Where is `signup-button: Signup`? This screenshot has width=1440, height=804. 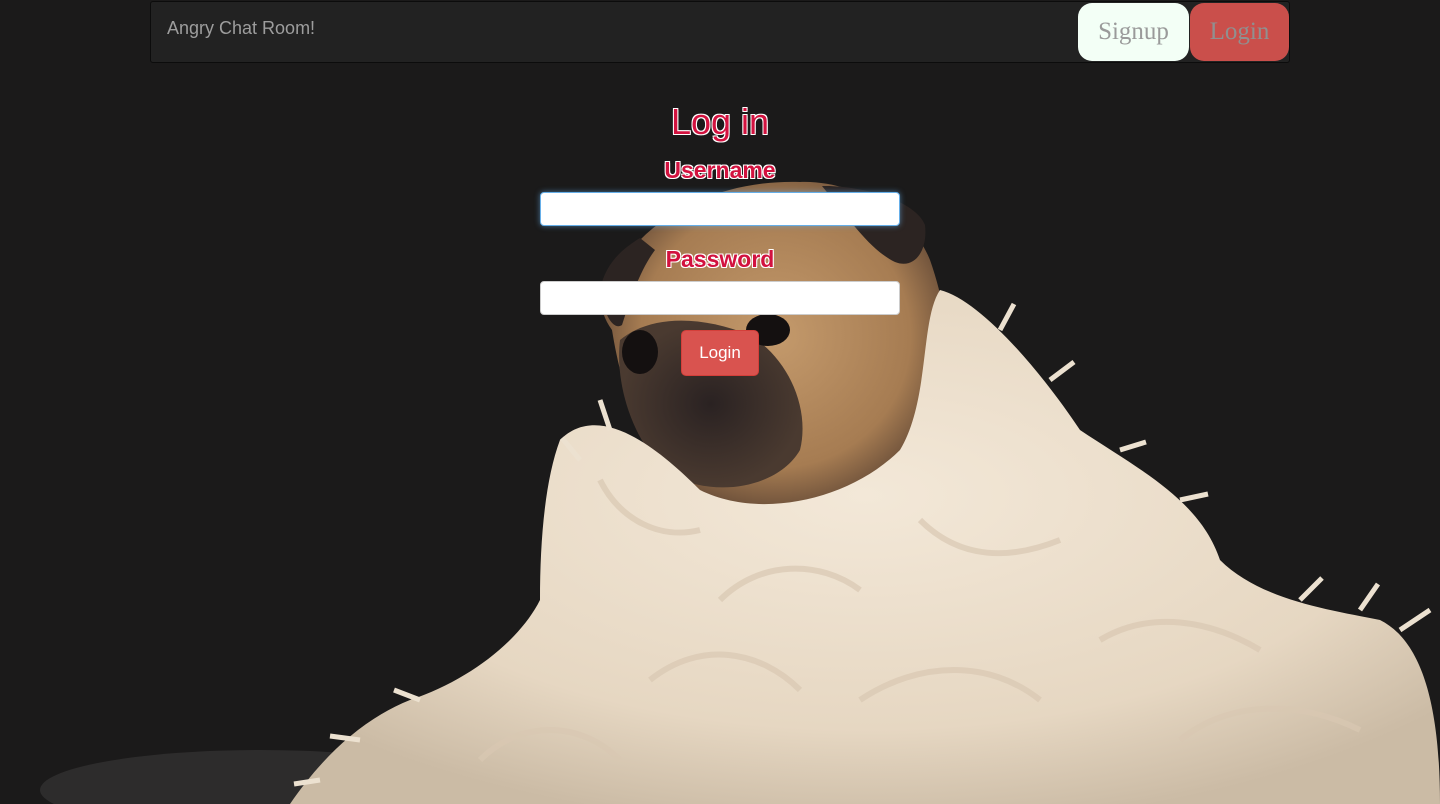
signup-button: Signup is located at coordinates (1133, 32).